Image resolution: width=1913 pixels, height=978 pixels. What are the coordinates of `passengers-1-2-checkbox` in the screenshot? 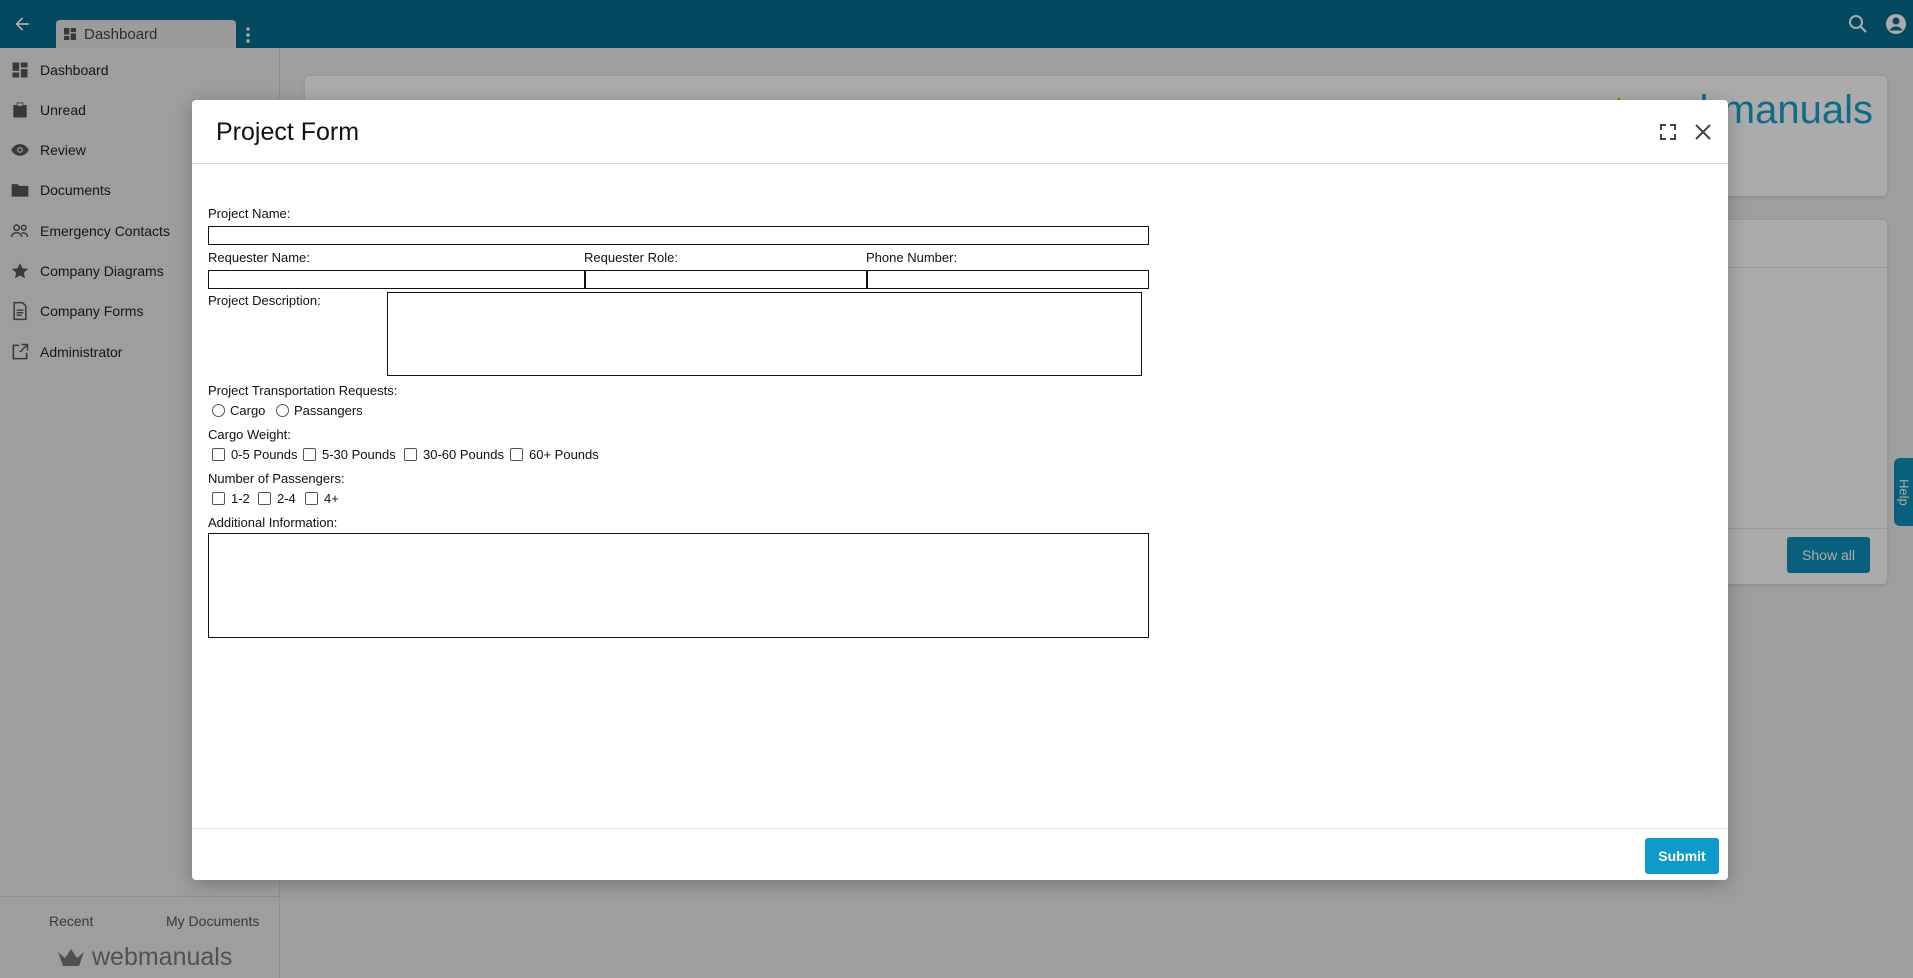 It's located at (218, 498).